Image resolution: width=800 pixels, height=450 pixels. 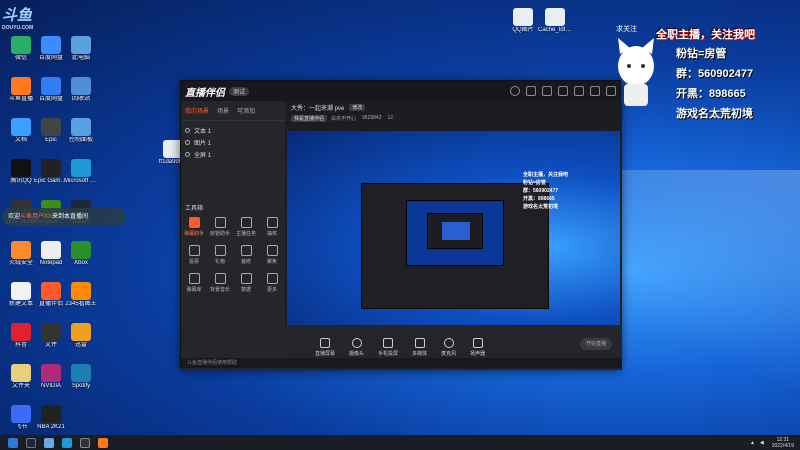 I want to click on desktop-icon: 火绒安全, so click(x=21, y=254).